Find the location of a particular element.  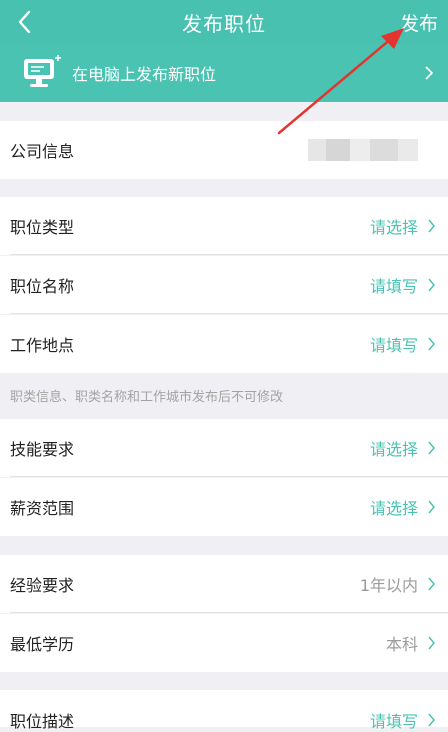

salary-range-row: 薪资范围 请选择 is located at coordinates (224, 507).